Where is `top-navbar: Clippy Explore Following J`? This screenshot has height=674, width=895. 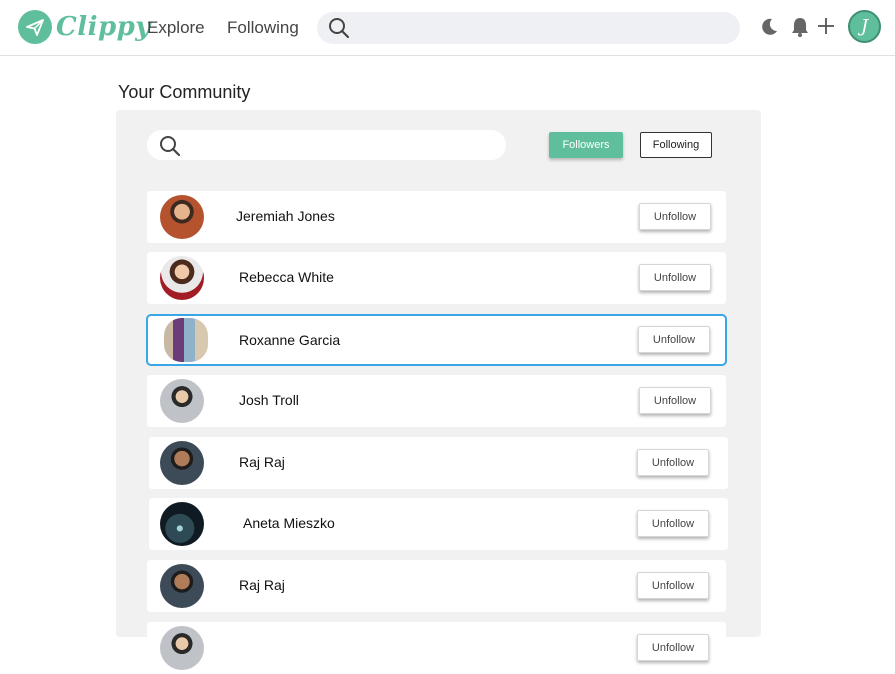
top-navbar: Clippy Explore Following J is located at coordinates (447, 28).